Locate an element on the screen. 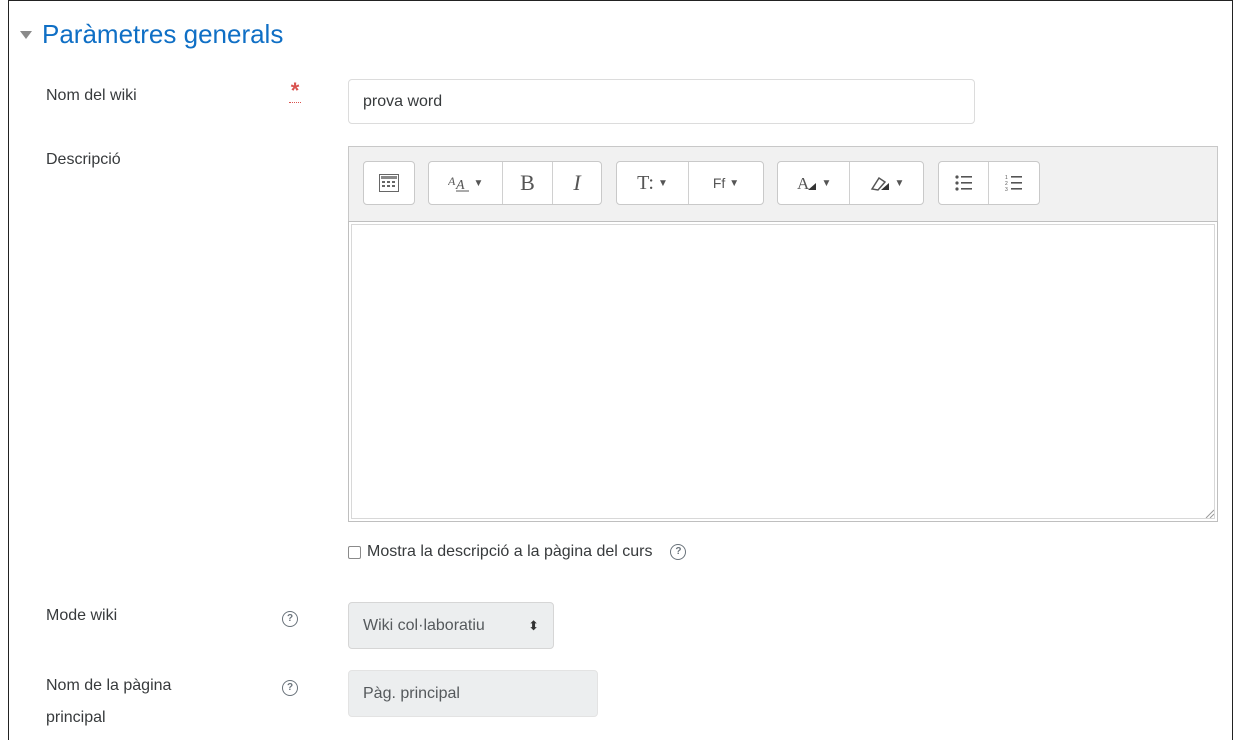 This screenshot has height=740, width=1234. toolbar-group-color: A ▼ ▼ is located at coordinates (850, 183).